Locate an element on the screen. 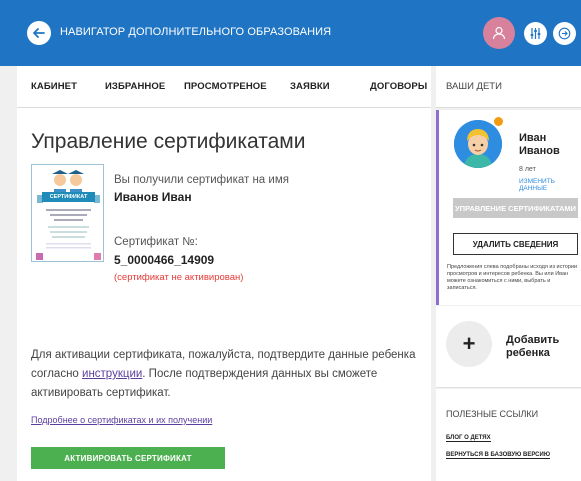  certificate-illustration is located at coordinates (67, 213).